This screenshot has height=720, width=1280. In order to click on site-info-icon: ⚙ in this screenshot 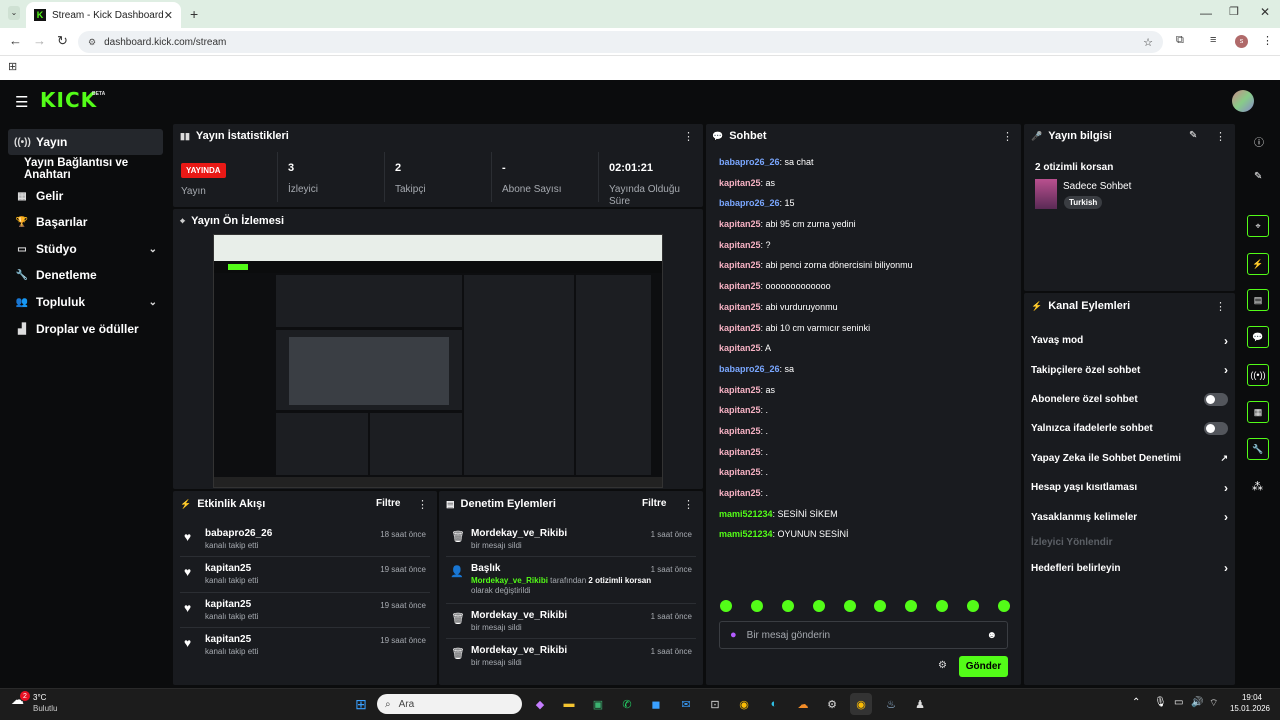, I will do `click(92, 42)`.